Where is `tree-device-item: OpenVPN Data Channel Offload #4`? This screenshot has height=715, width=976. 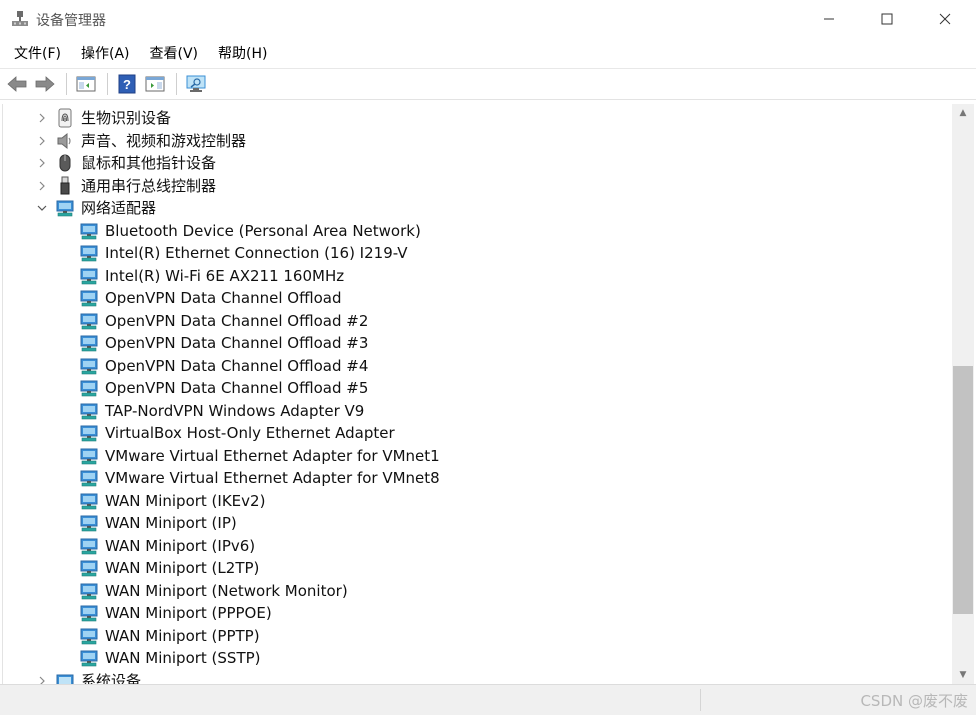
tree-device-item: OpenVPN Data Channel Offload #4 is located at coordinates (477, 366).